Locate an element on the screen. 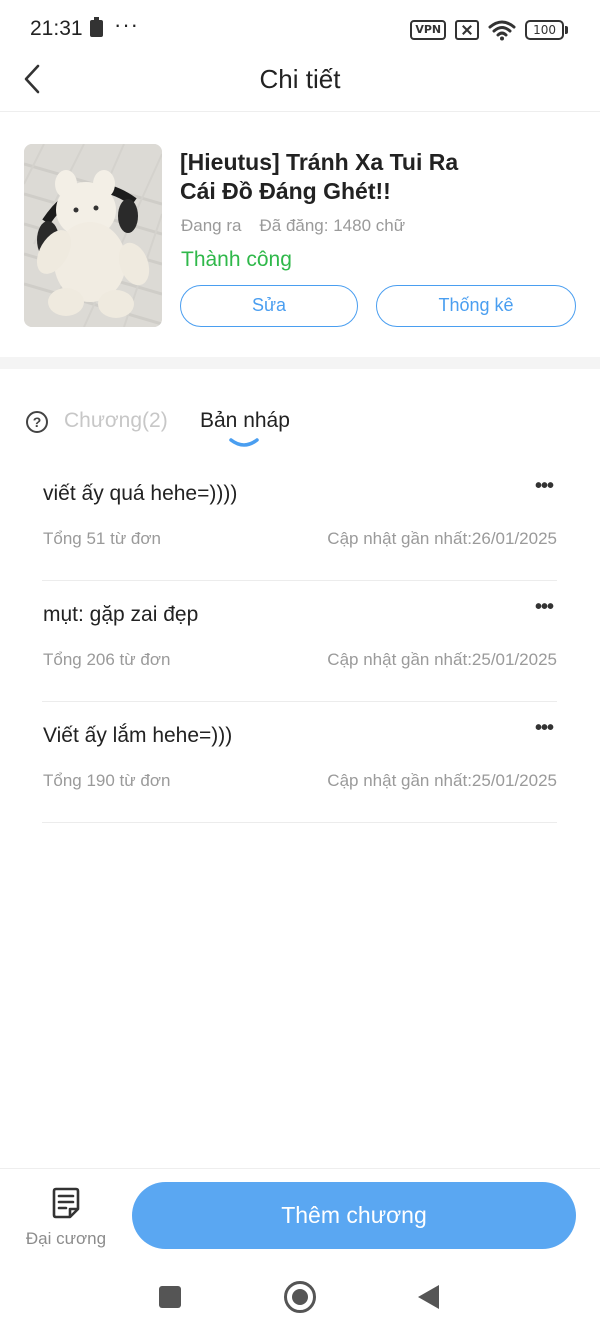 This screenshot has width=600, height=1333. app-header: Chi tiết is located at coordinates (300, 85).